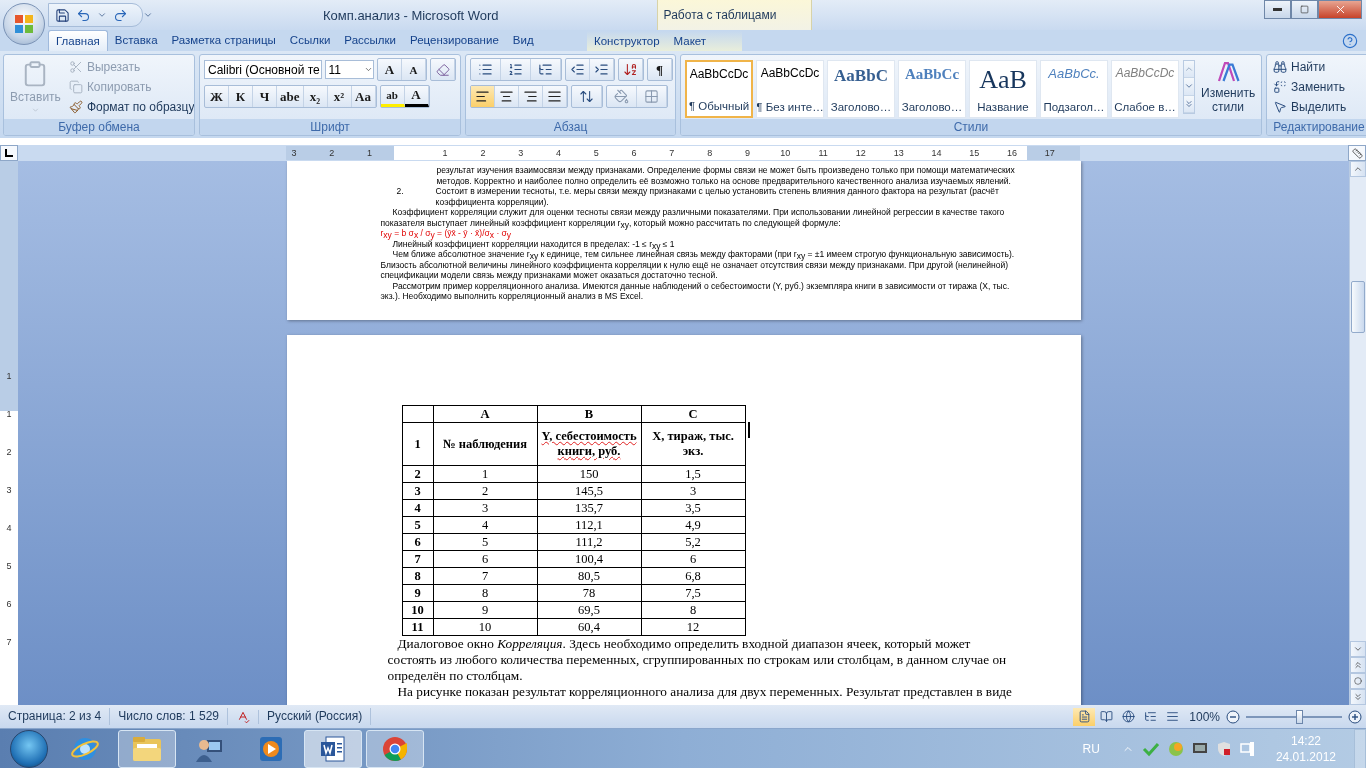 This screenshot has width=1366, height=768. What do you see at coordinates (290, 96) in the screenshot?
I see `format-button: abe` at bounding box center [290, 96].